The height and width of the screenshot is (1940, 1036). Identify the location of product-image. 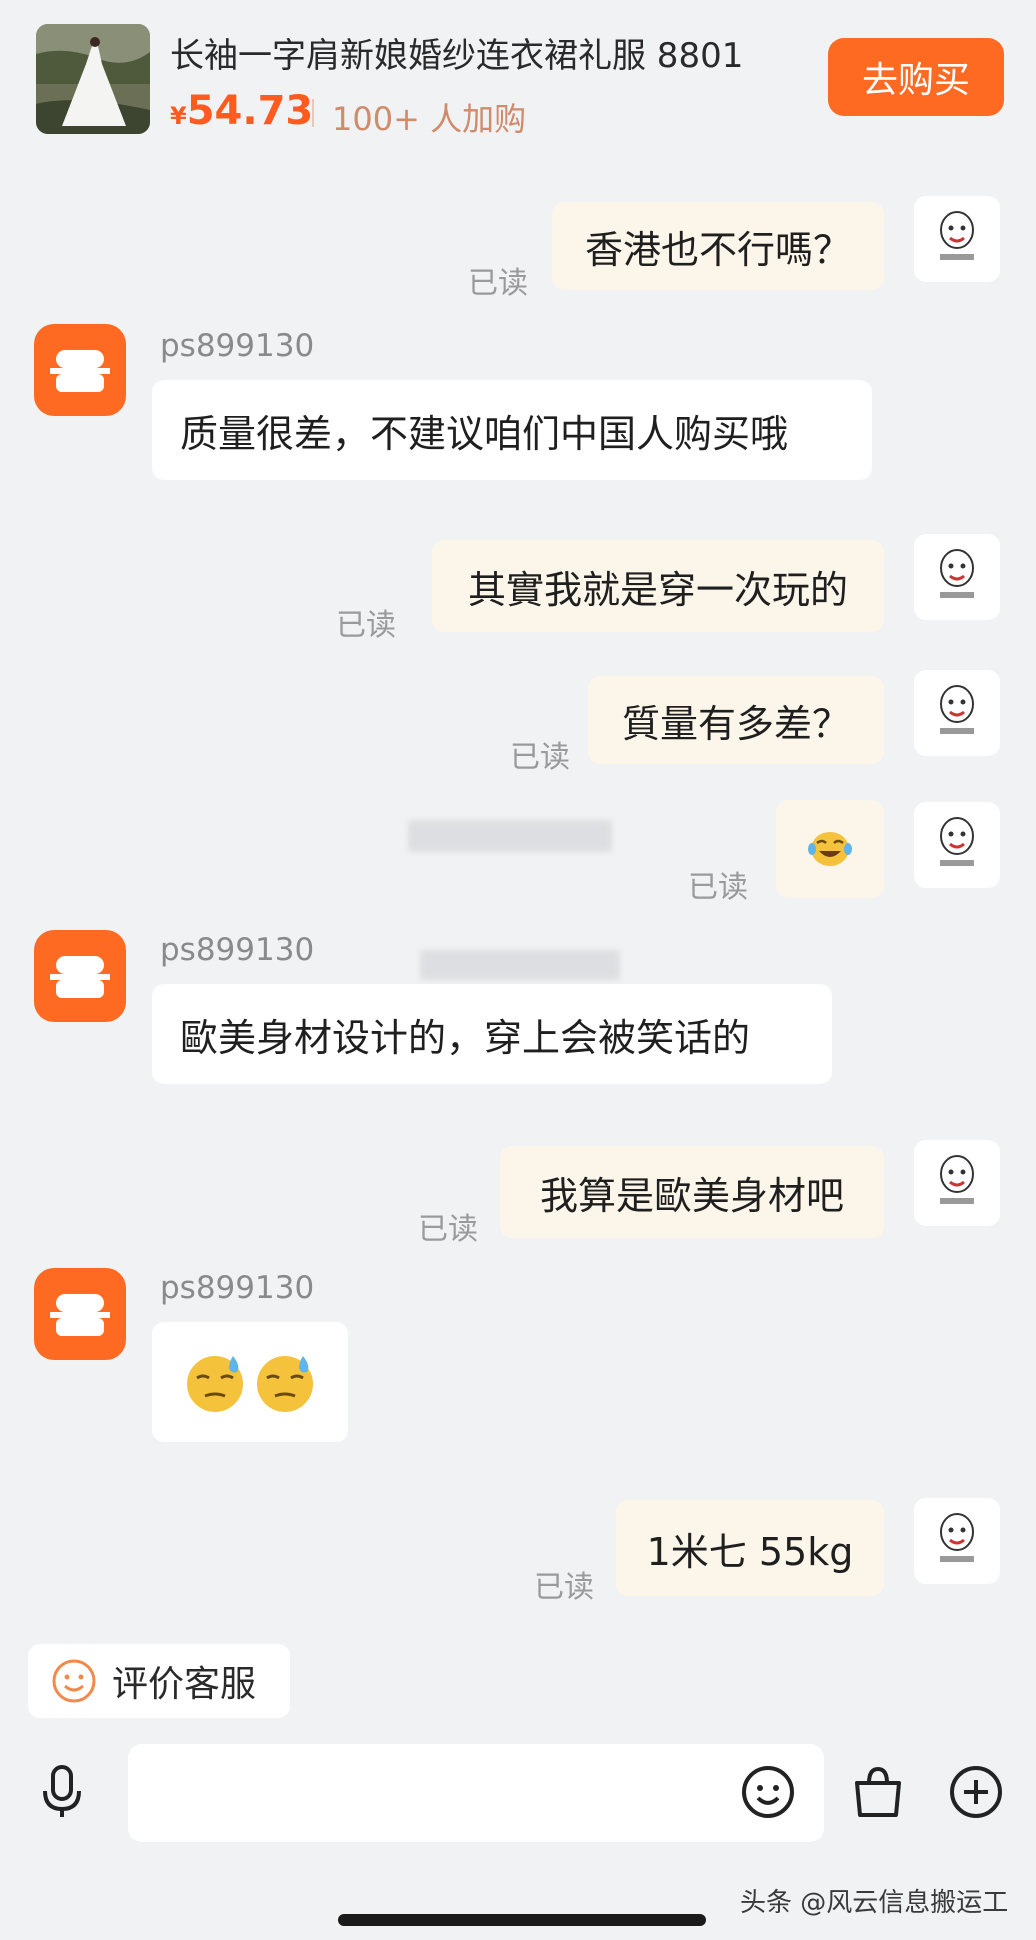
(93, 79).